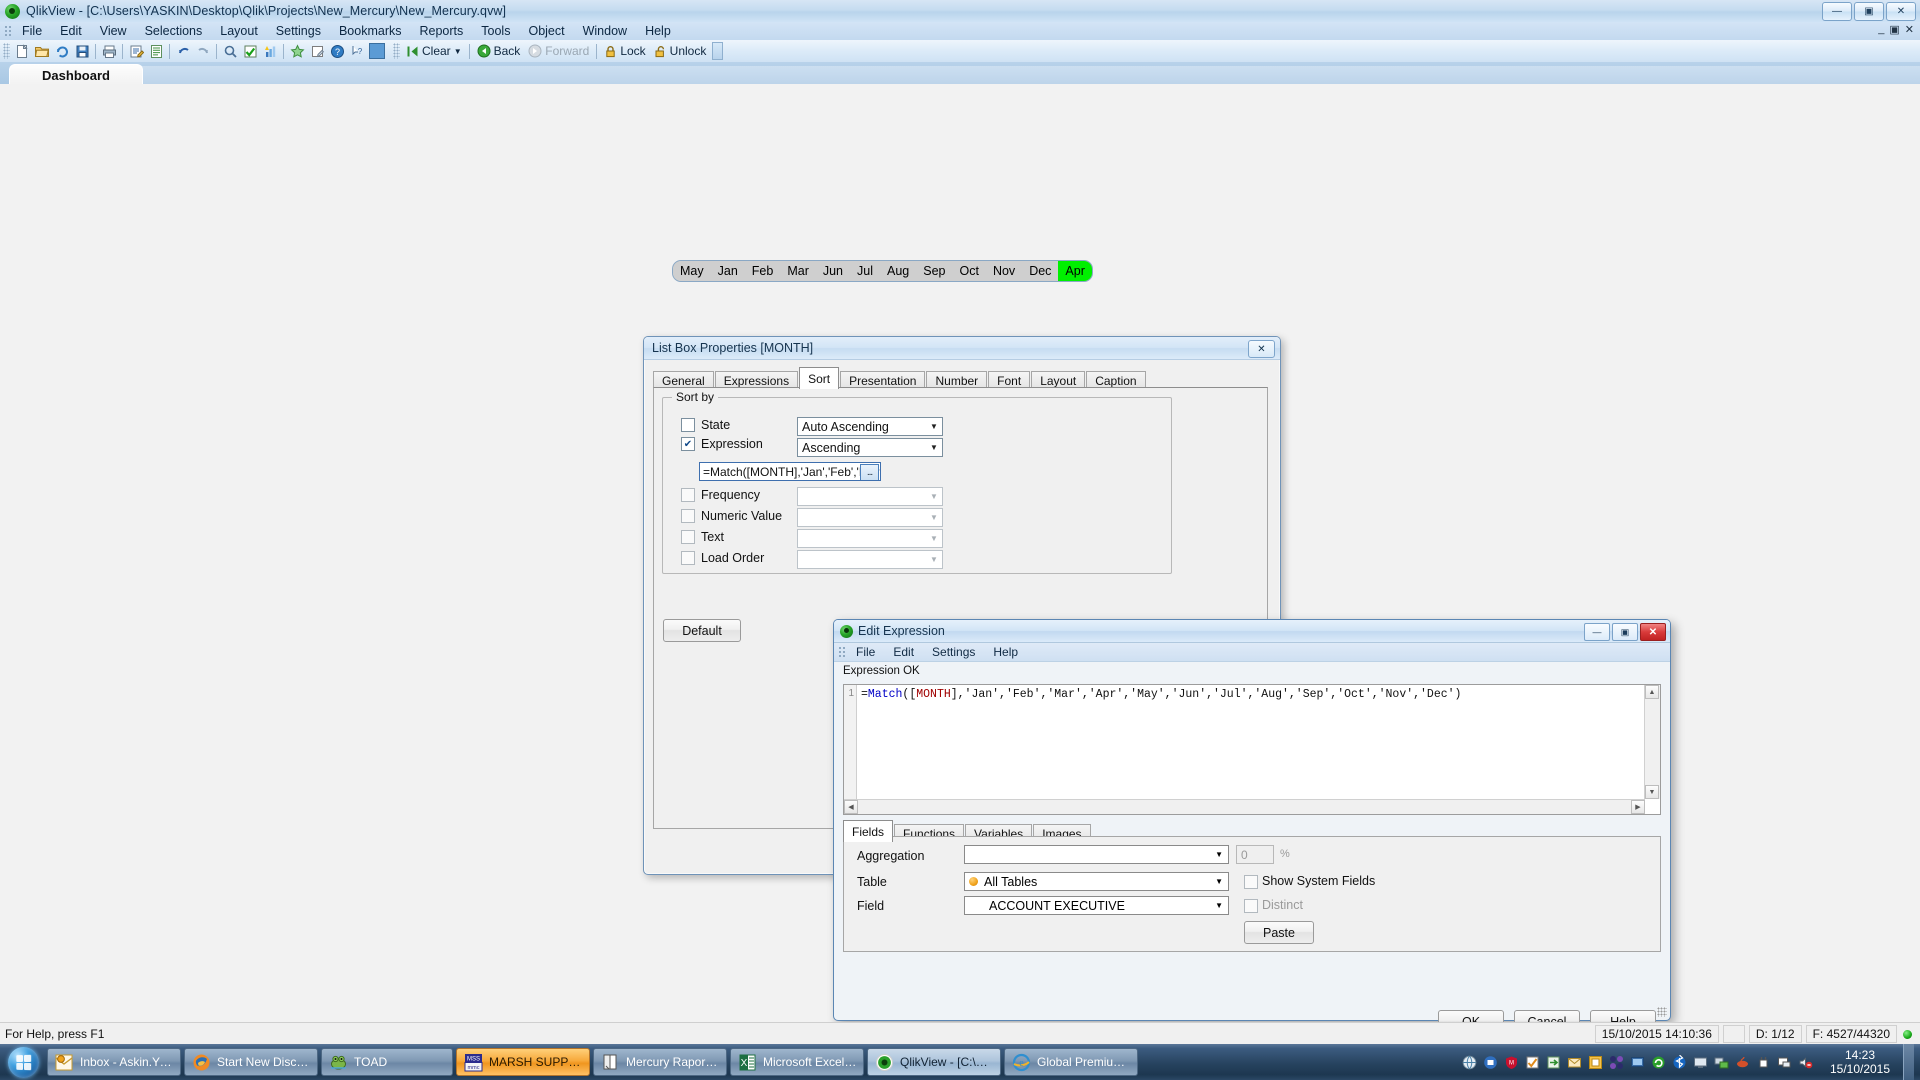 The width and height of the screenshot is (1920, 1080). What do you see at coordinates (250, 51) in the screenshot?
I see `current-selections-icon` at bounding box center [250, 51].